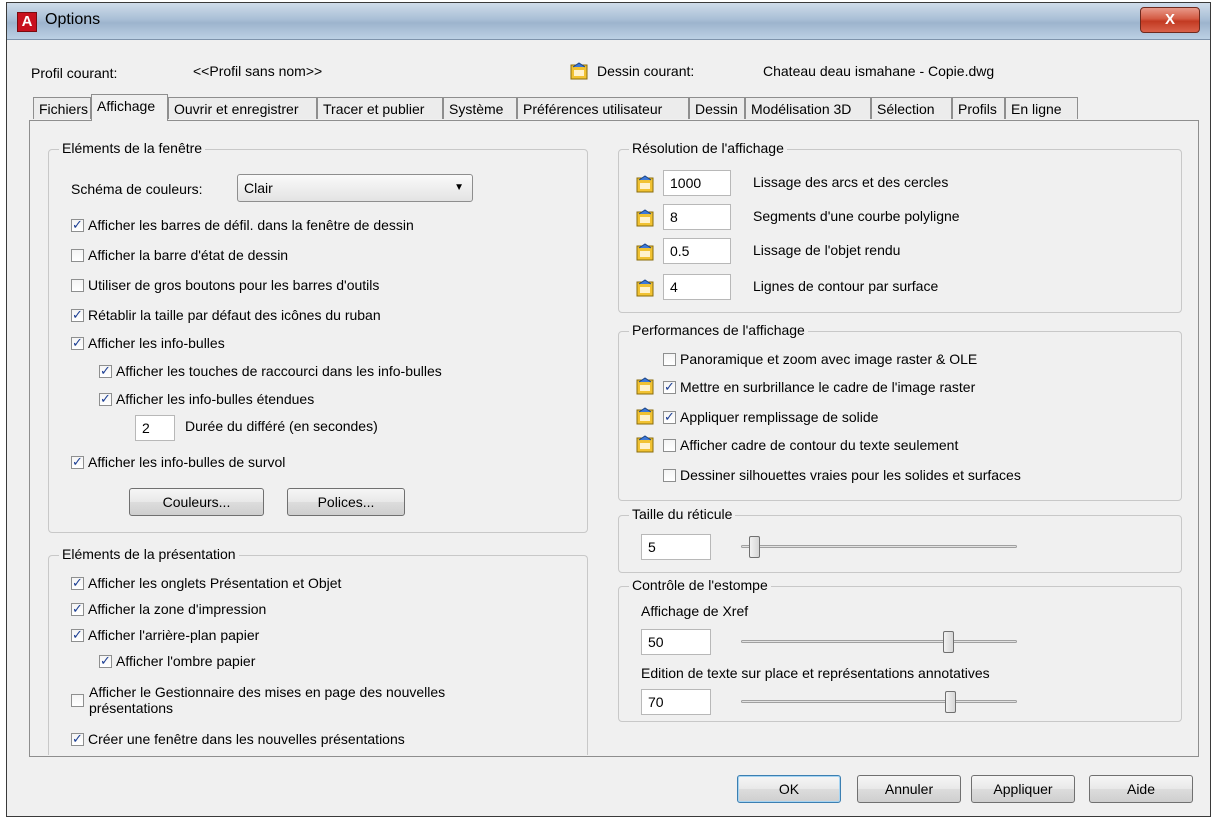 The height and width of the screenshot is (821, 1217). Describe the element at coordinates (697, 183) in the screenshot. I see `arc-smoothness-input: 1000` at that location.